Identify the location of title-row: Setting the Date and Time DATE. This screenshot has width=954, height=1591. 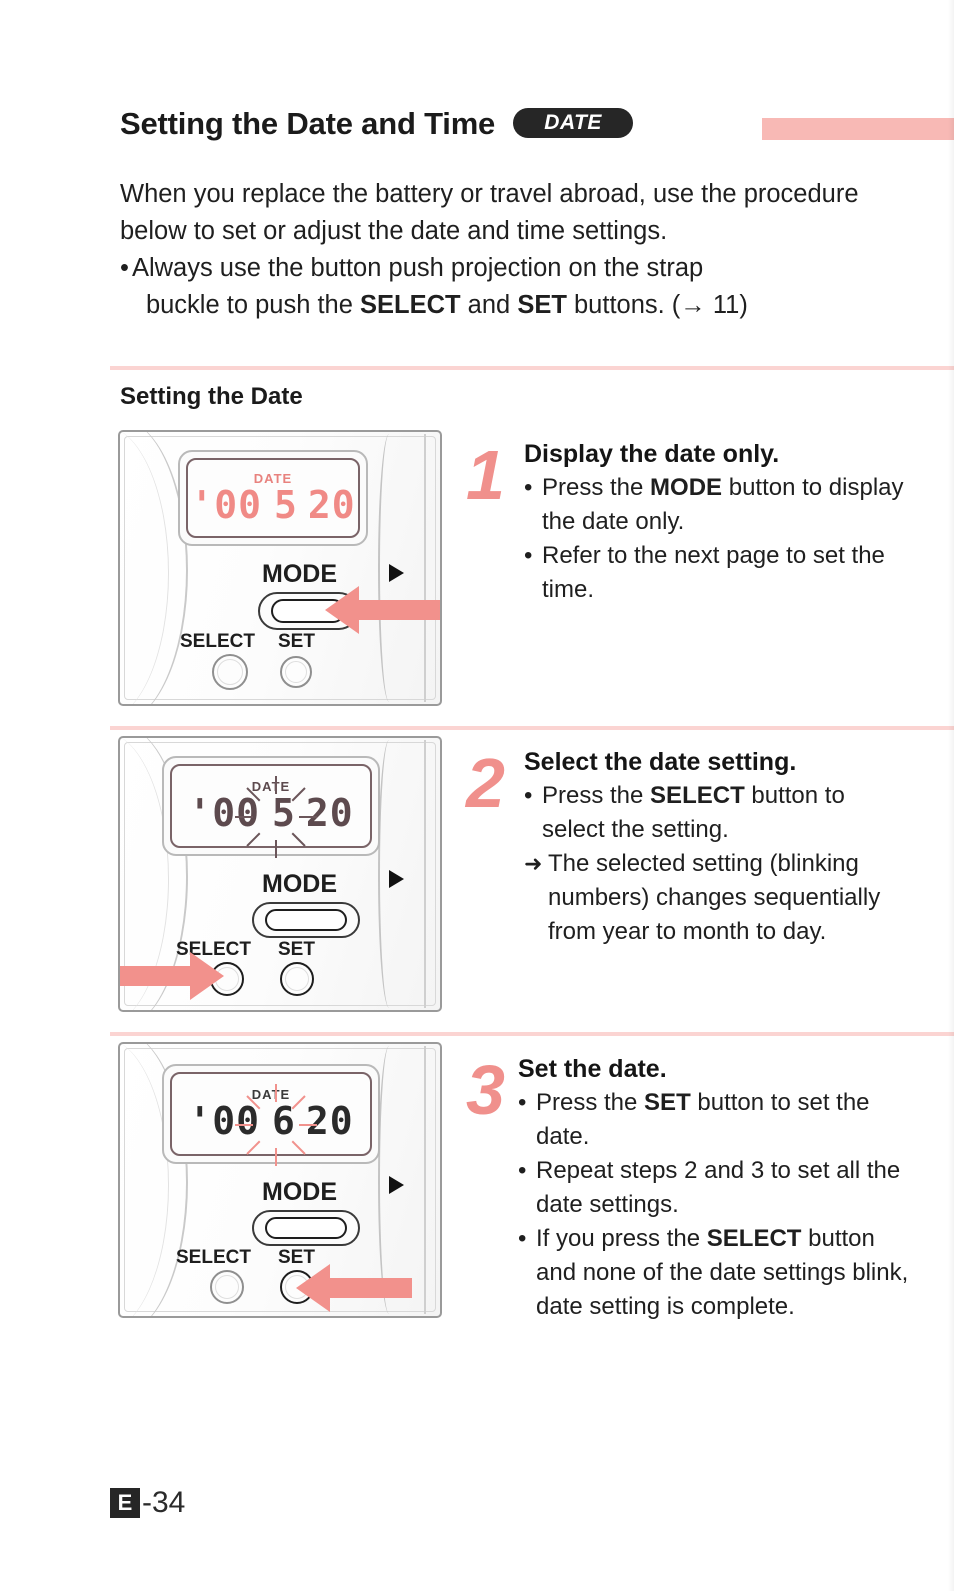
(537, 123).